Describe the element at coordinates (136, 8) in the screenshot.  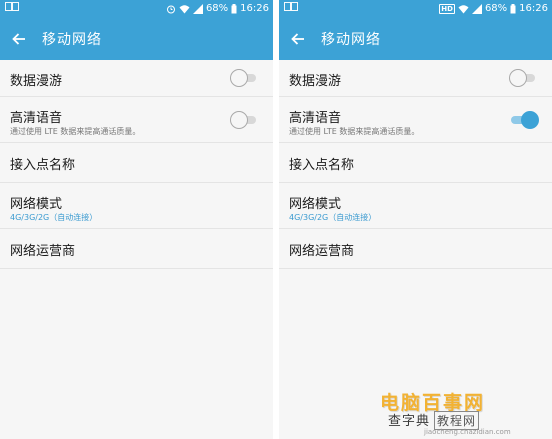
I see `status-bar: 68% 16:26` at that location.